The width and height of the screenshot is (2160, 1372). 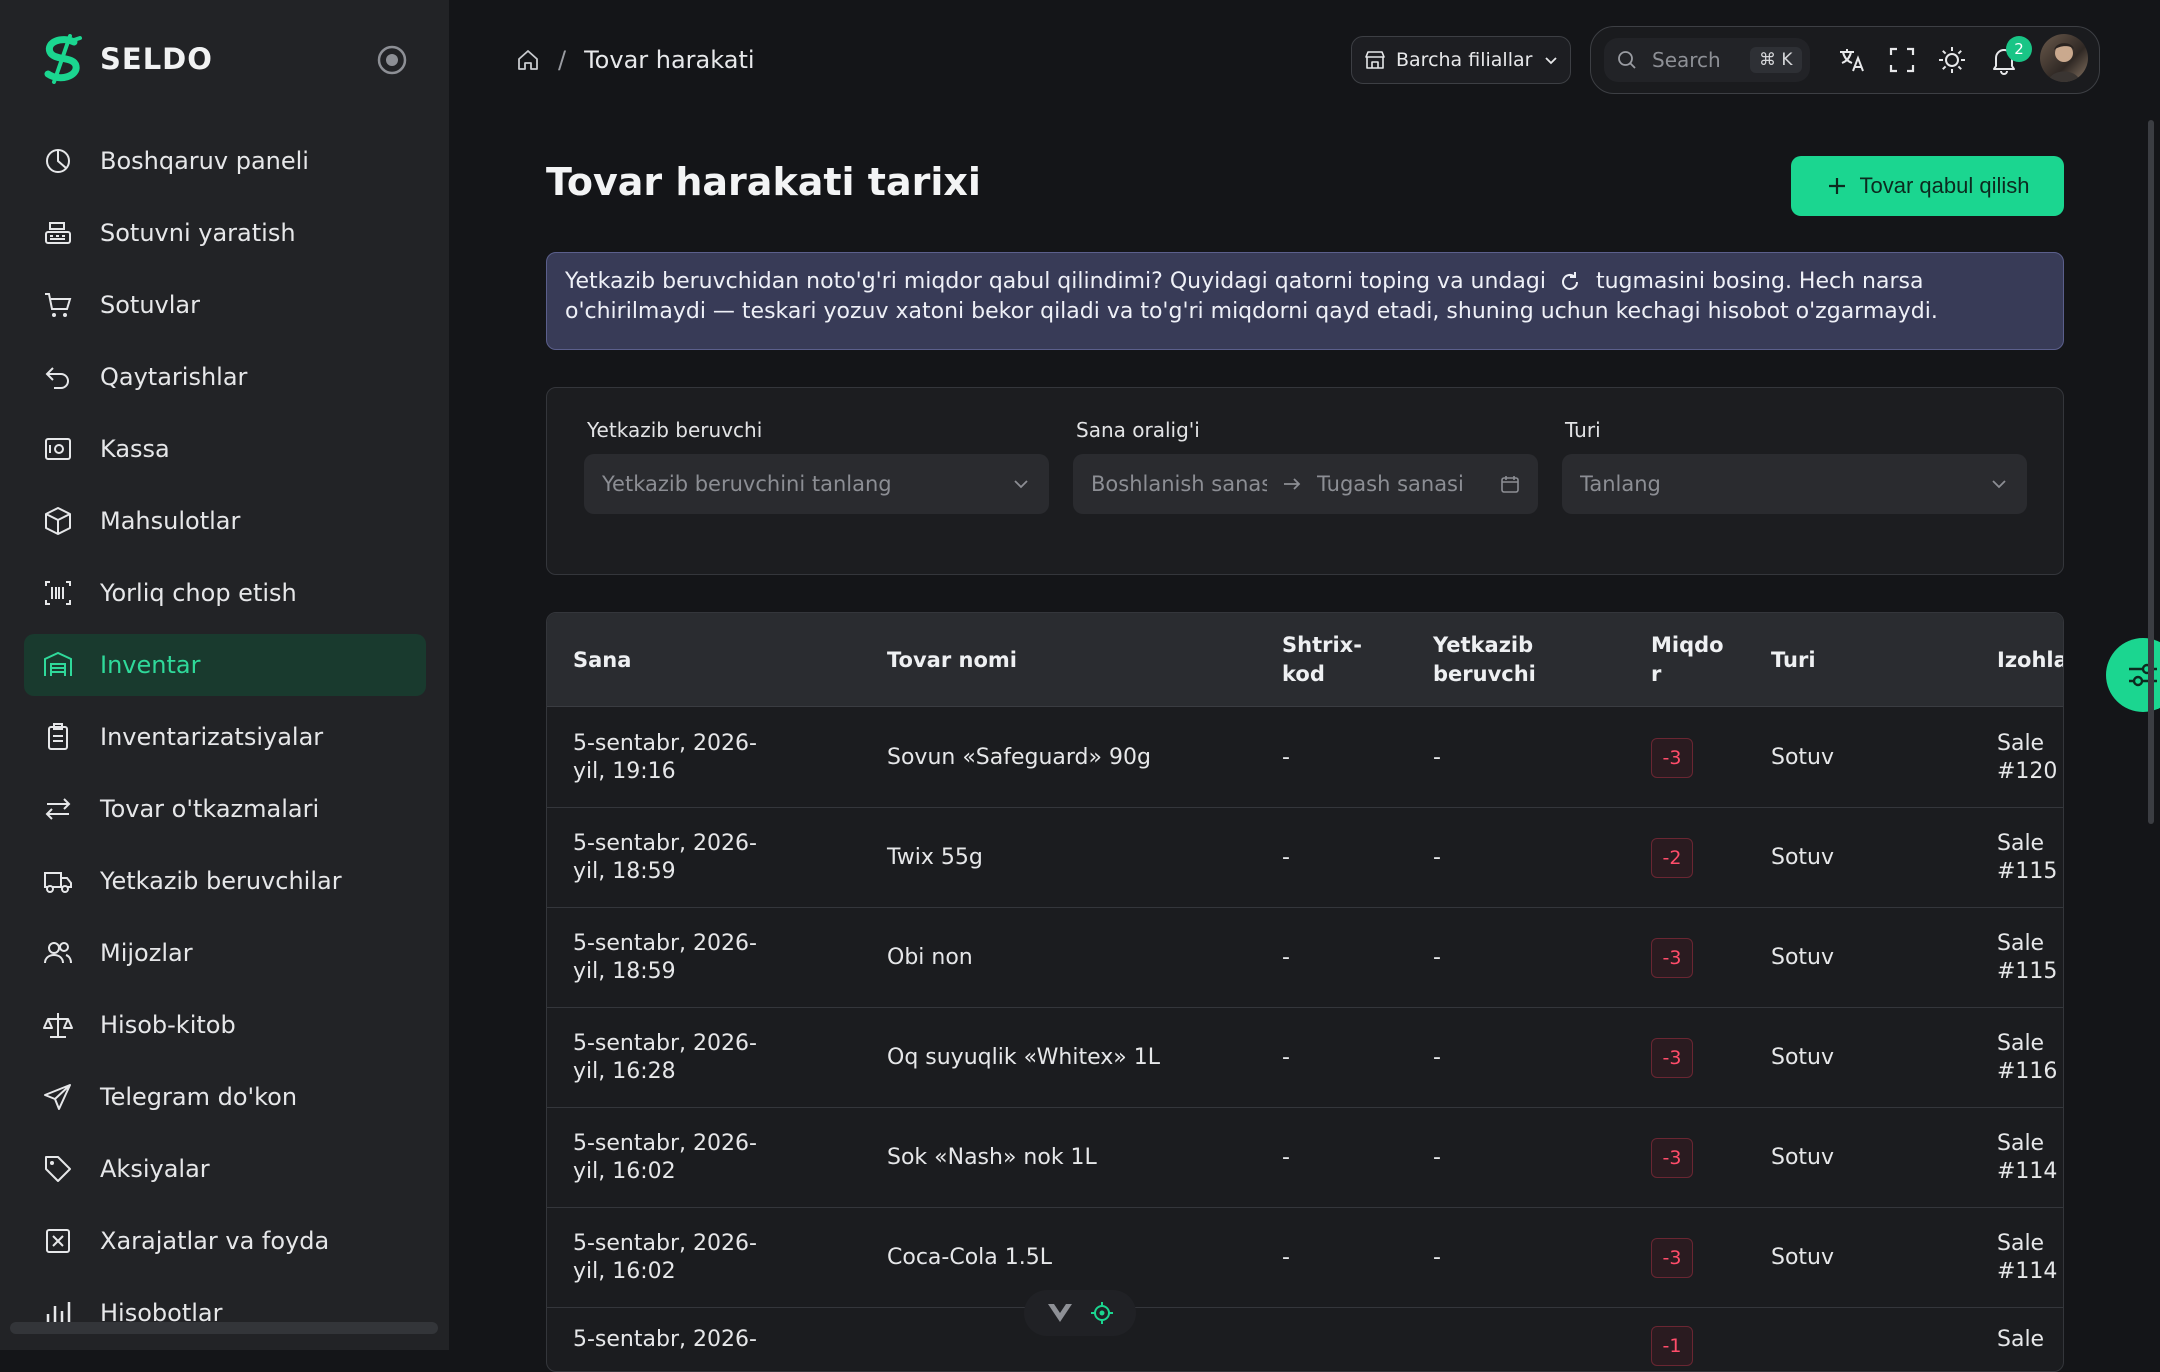 What do you see at coordinates (225, 1313) in the screenshot?
I see `sidebar-item-hisobotlar: Hisobotlar` at bounding box center [225, 1313].